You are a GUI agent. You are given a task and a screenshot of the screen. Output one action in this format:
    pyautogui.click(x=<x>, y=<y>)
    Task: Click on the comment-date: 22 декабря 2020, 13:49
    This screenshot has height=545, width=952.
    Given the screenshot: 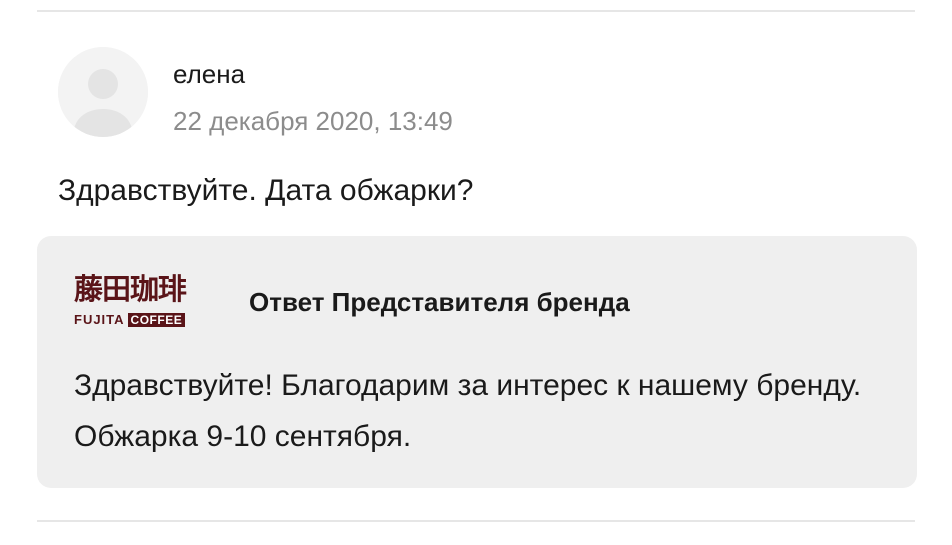 What is the action you would take?
    pyautogui.click(x=313, y=121)
    